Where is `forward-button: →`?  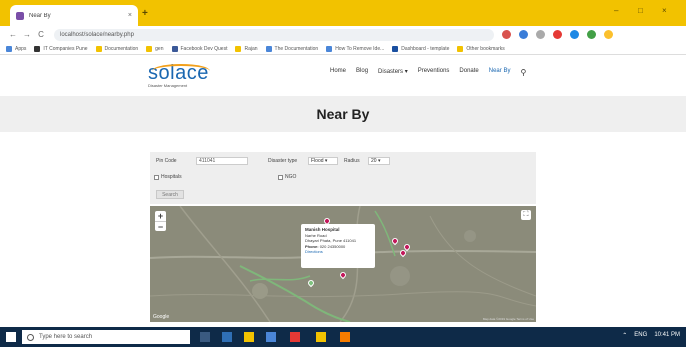 forward-button: → is located at coordinates (27, 34).